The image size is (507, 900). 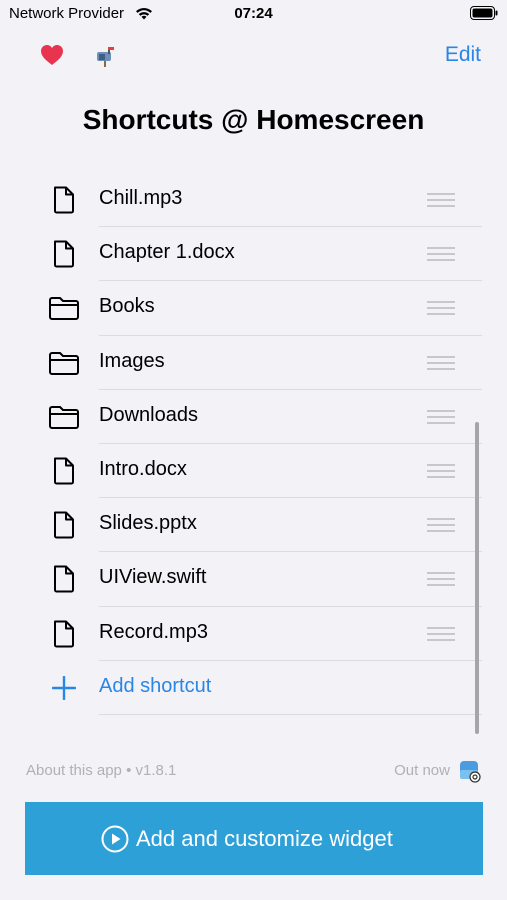 I want to click on list-item: Chill.mp3, so click(x=253, y=200).